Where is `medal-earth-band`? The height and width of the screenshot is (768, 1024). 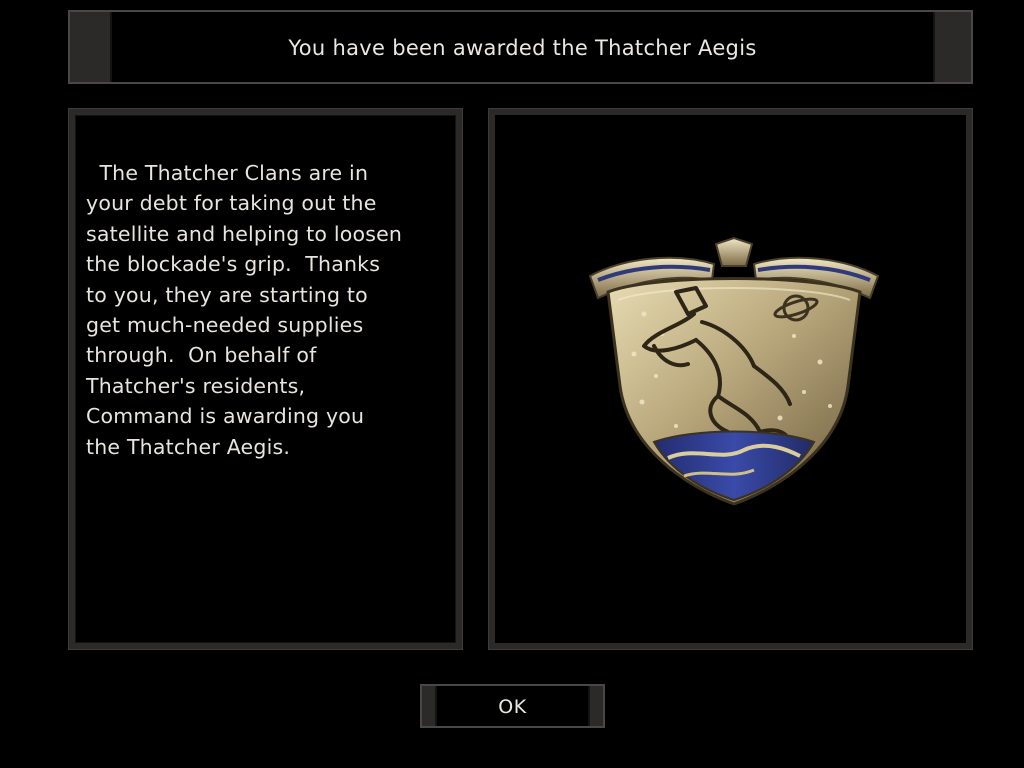 medal-earth-band is located at coordinates (734, 466).